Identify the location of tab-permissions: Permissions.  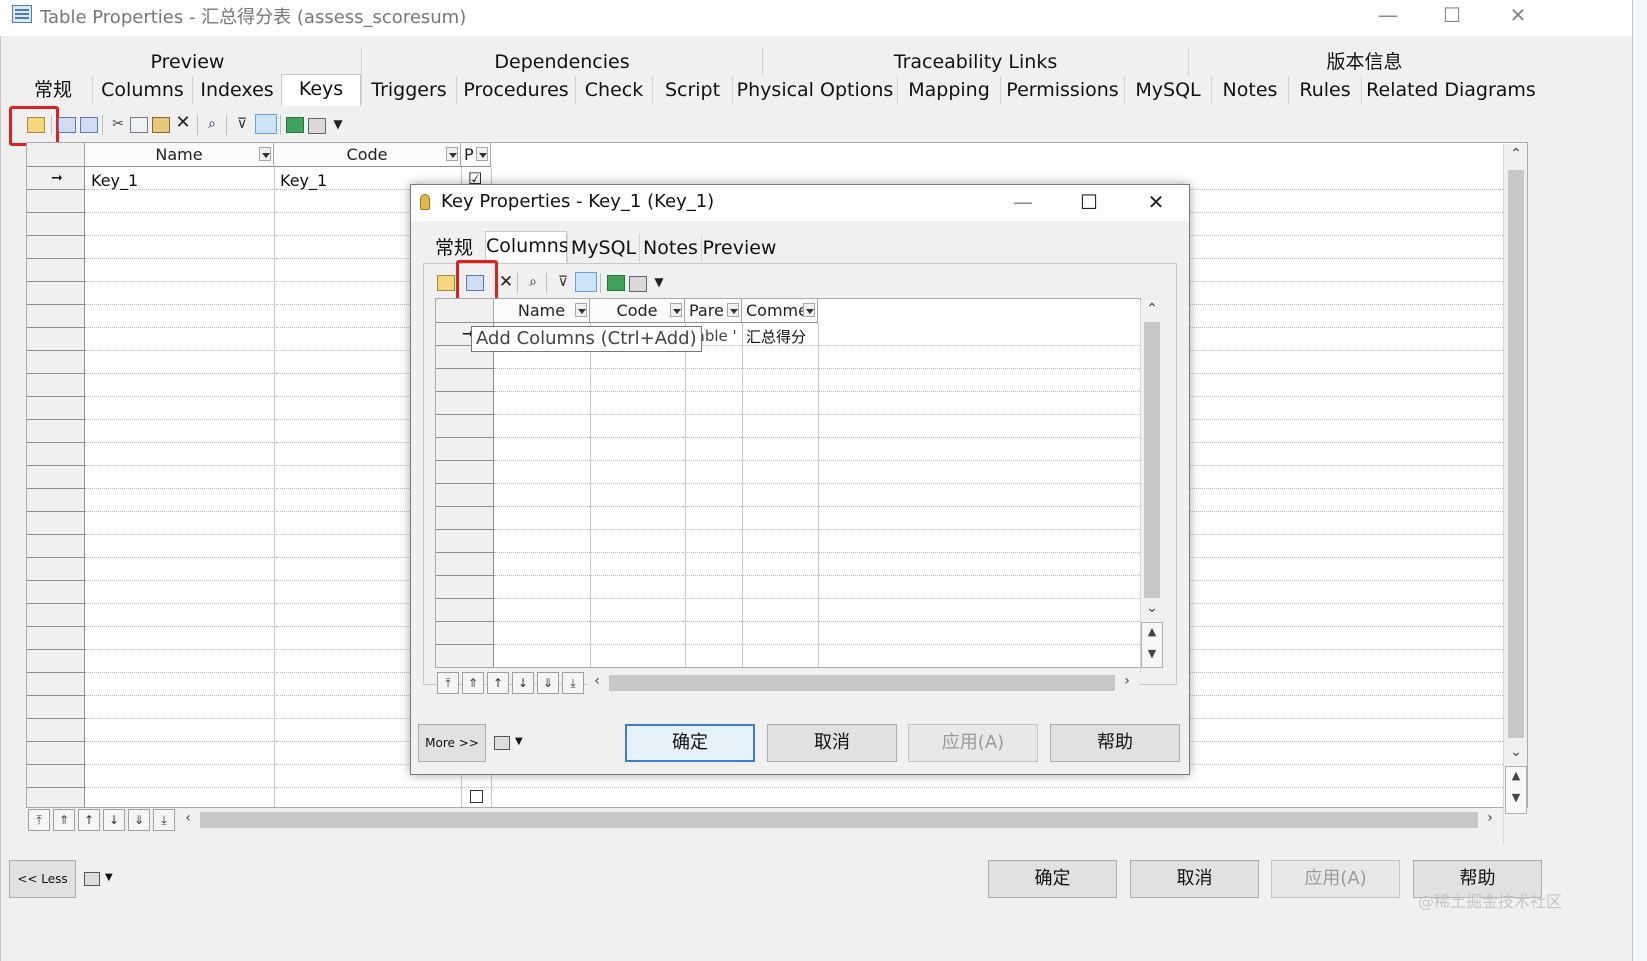
(1062, 90).